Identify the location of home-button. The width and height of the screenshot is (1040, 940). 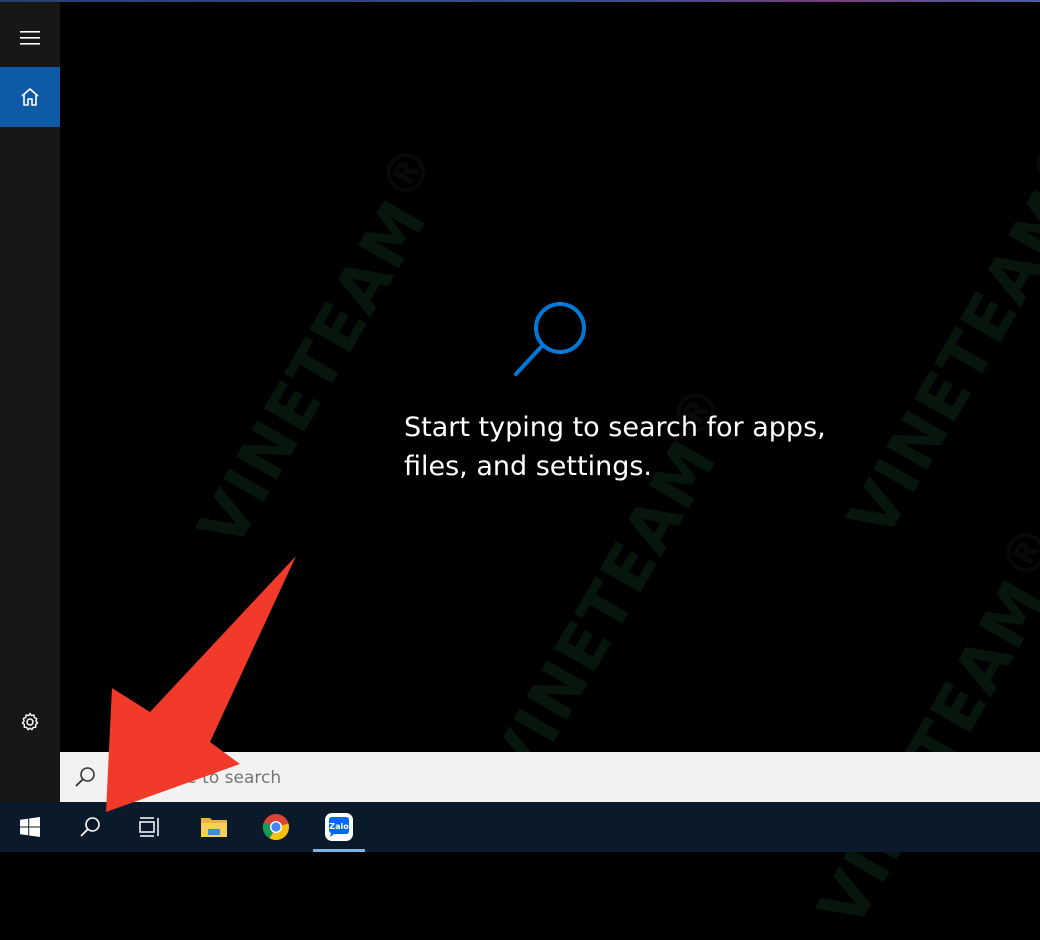
(30, 97).